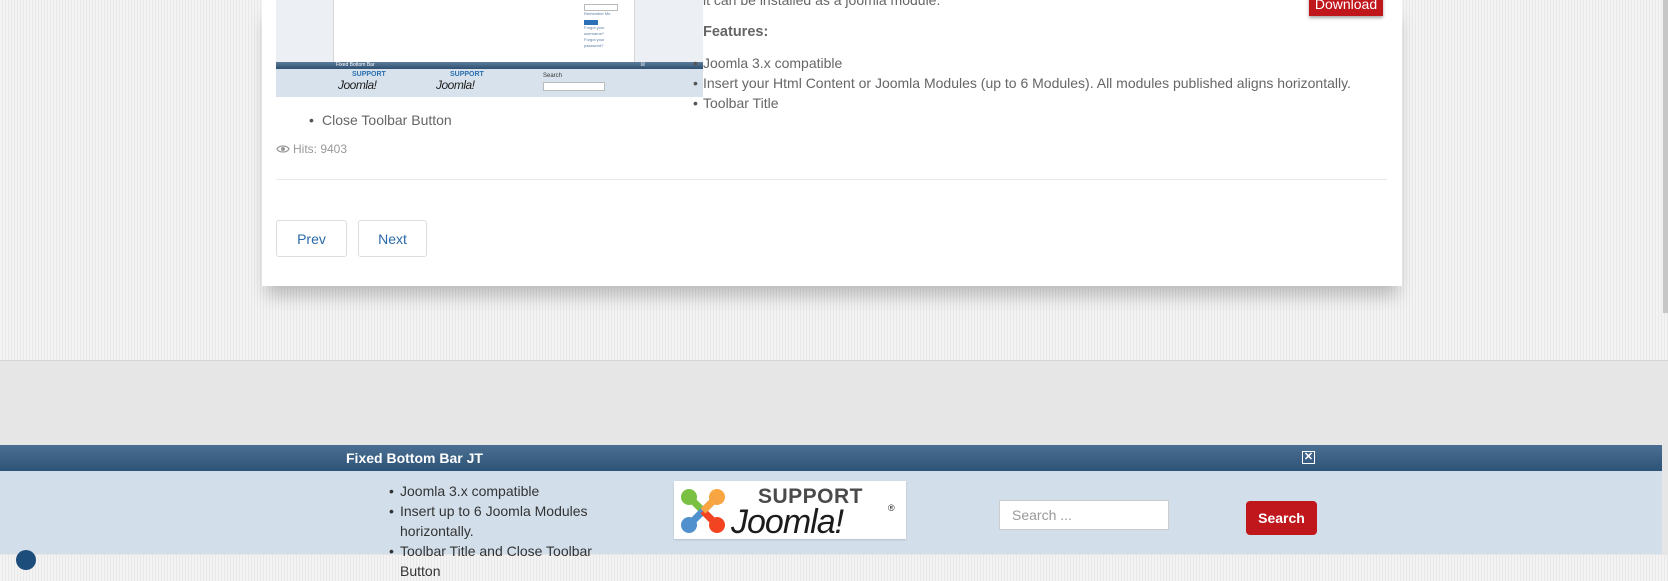 This screenshot has height=581, width=1668. What do you see at coordinates (703, 511) in the screenshot?
I see `joomla-logo-icon` at bounding box center [703, 511].